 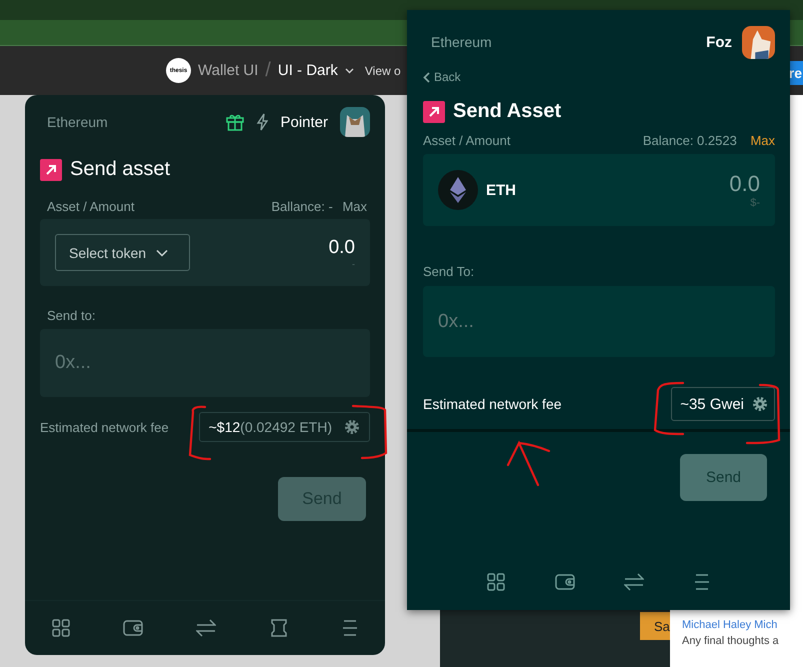 I want to click on comment-text: Any final thoughts a, so click(x=731, y=641).